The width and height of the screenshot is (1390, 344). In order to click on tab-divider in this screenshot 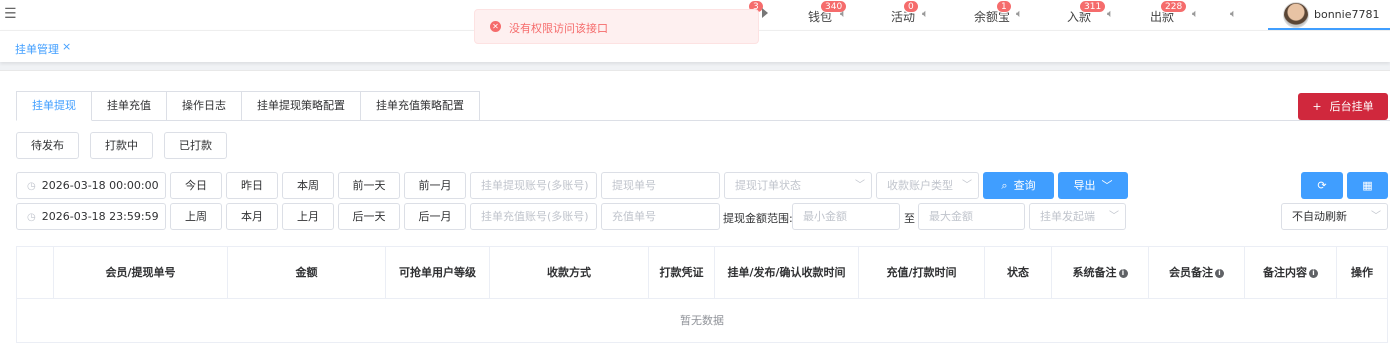, I will do `click(927, 120)`.